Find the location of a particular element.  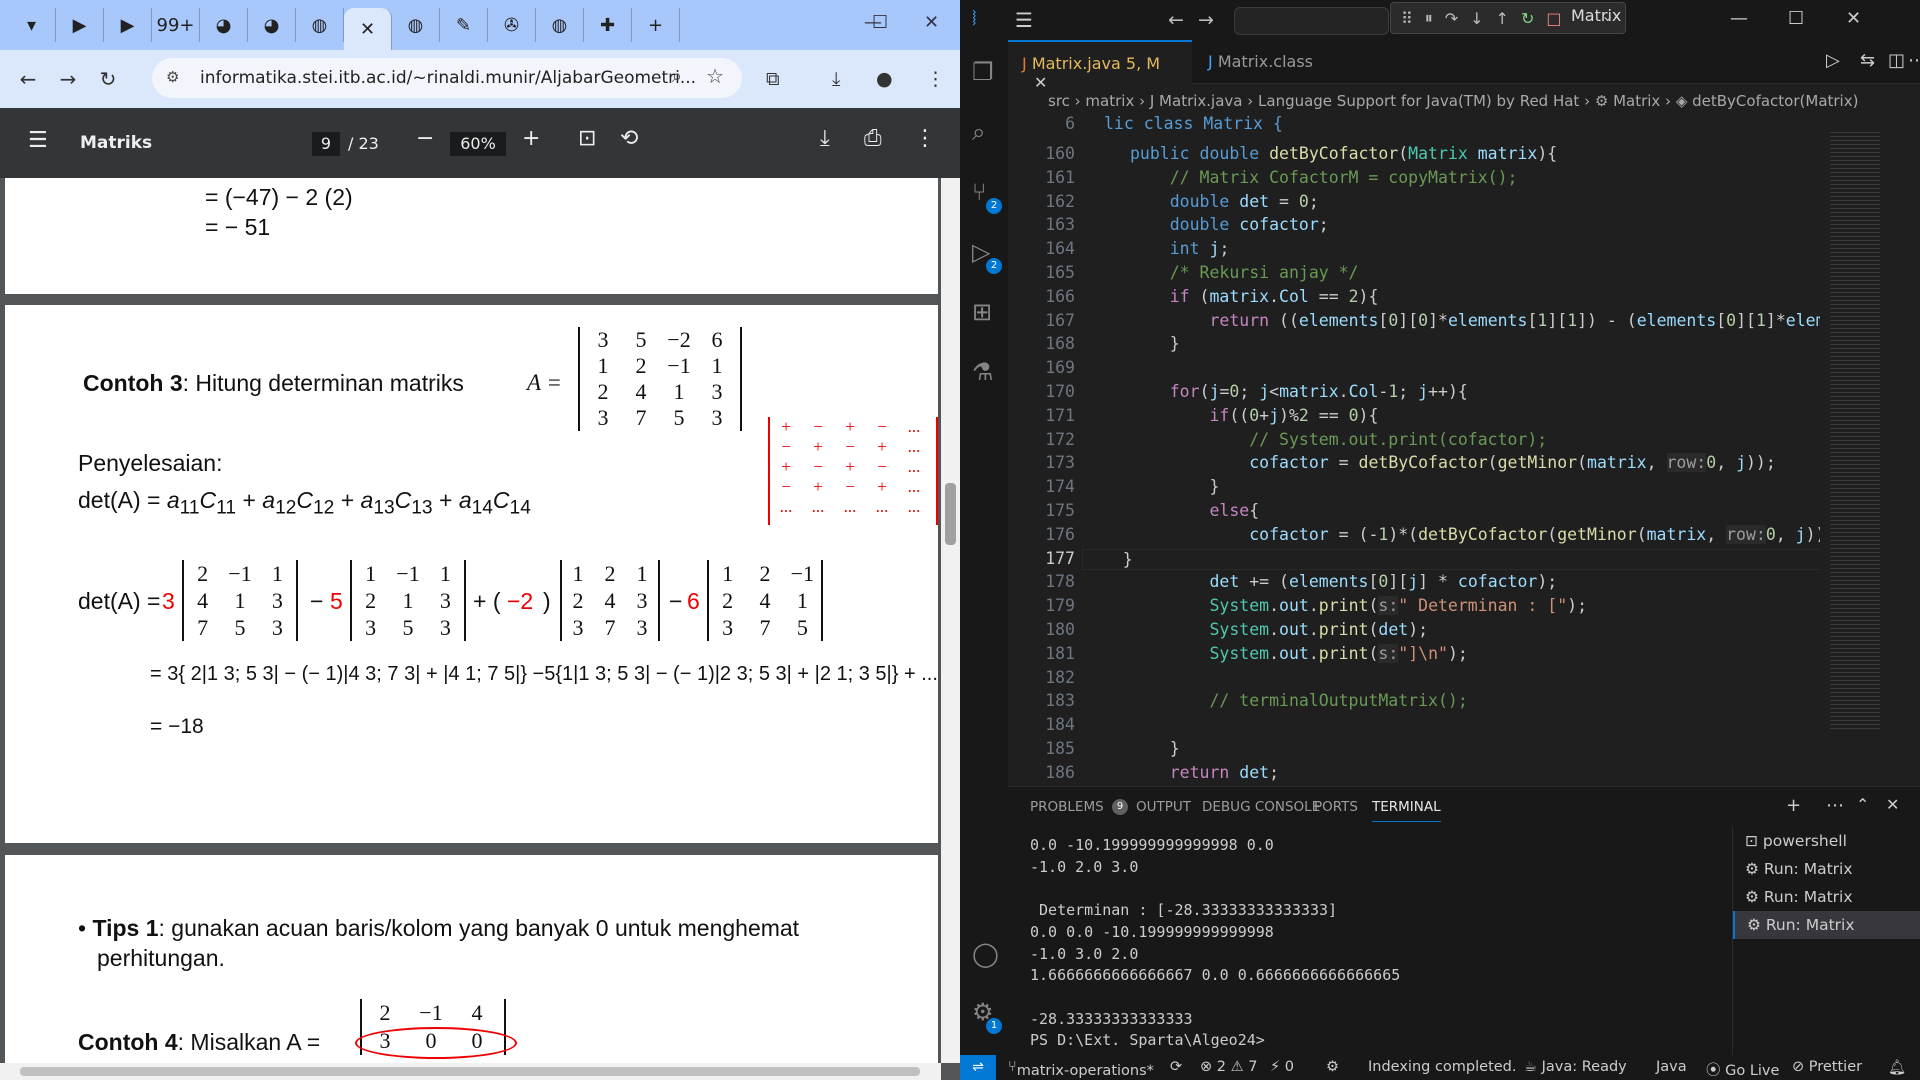

terminal-instance: ⊡ powershell is located at coordinates (1826, 841).